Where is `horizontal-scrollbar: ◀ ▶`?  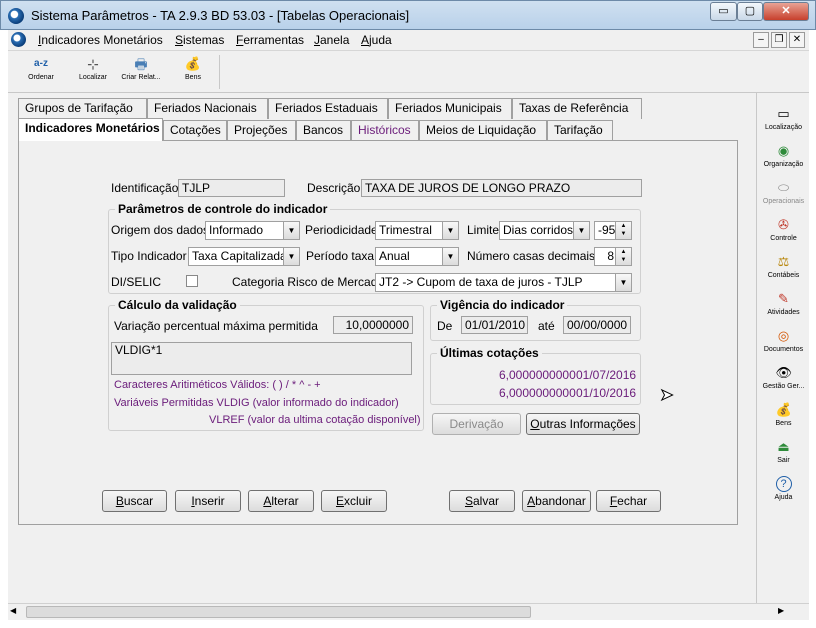
horizontal-scrollbar: ◀ ▶ is located at coordinates (408, 611).